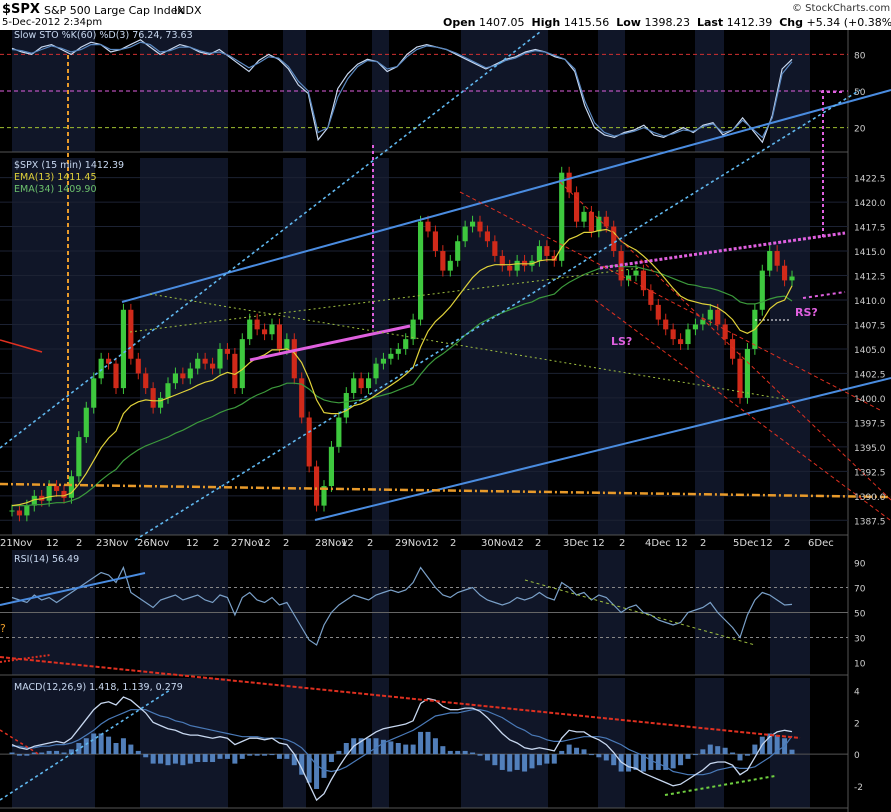 The height and width of the screenshot is (812, 891). What do you see at coordinates (870, 229) in the screenshot?
I see `price-y-tick: 1417.5` at bounding box center [870, 229].